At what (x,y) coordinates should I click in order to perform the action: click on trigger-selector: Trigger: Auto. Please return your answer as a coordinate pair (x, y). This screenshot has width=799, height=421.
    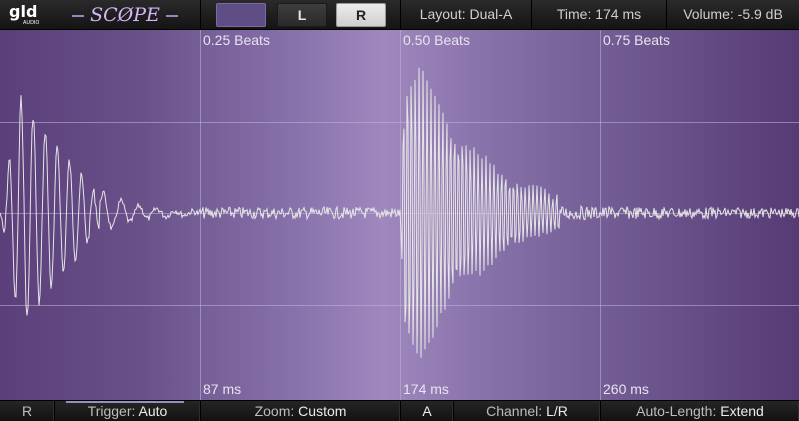
    Looking at the image, I should click on (128, 411).